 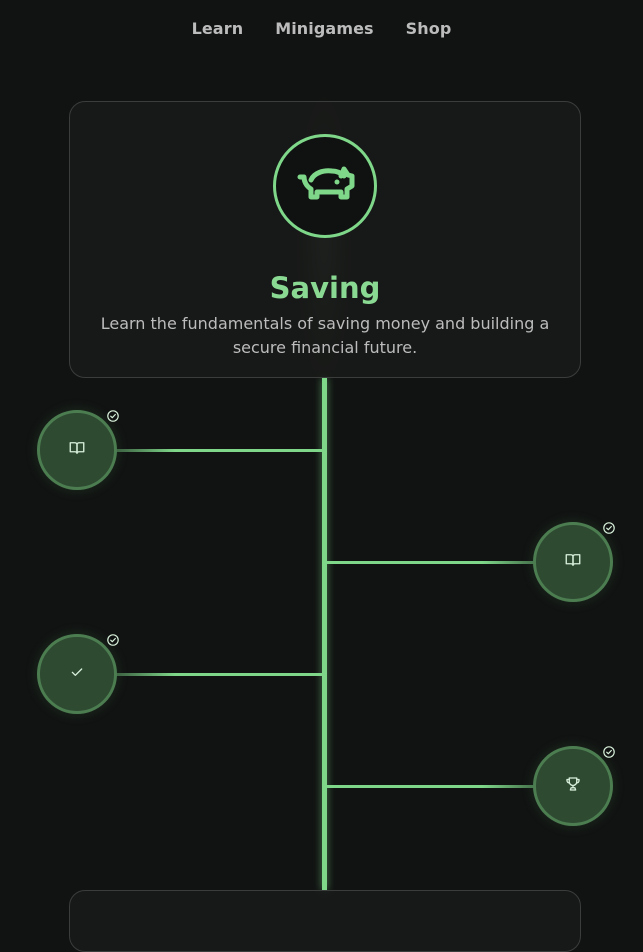 I want to click on nav-shop: Shop, so click(x=429, y=29).